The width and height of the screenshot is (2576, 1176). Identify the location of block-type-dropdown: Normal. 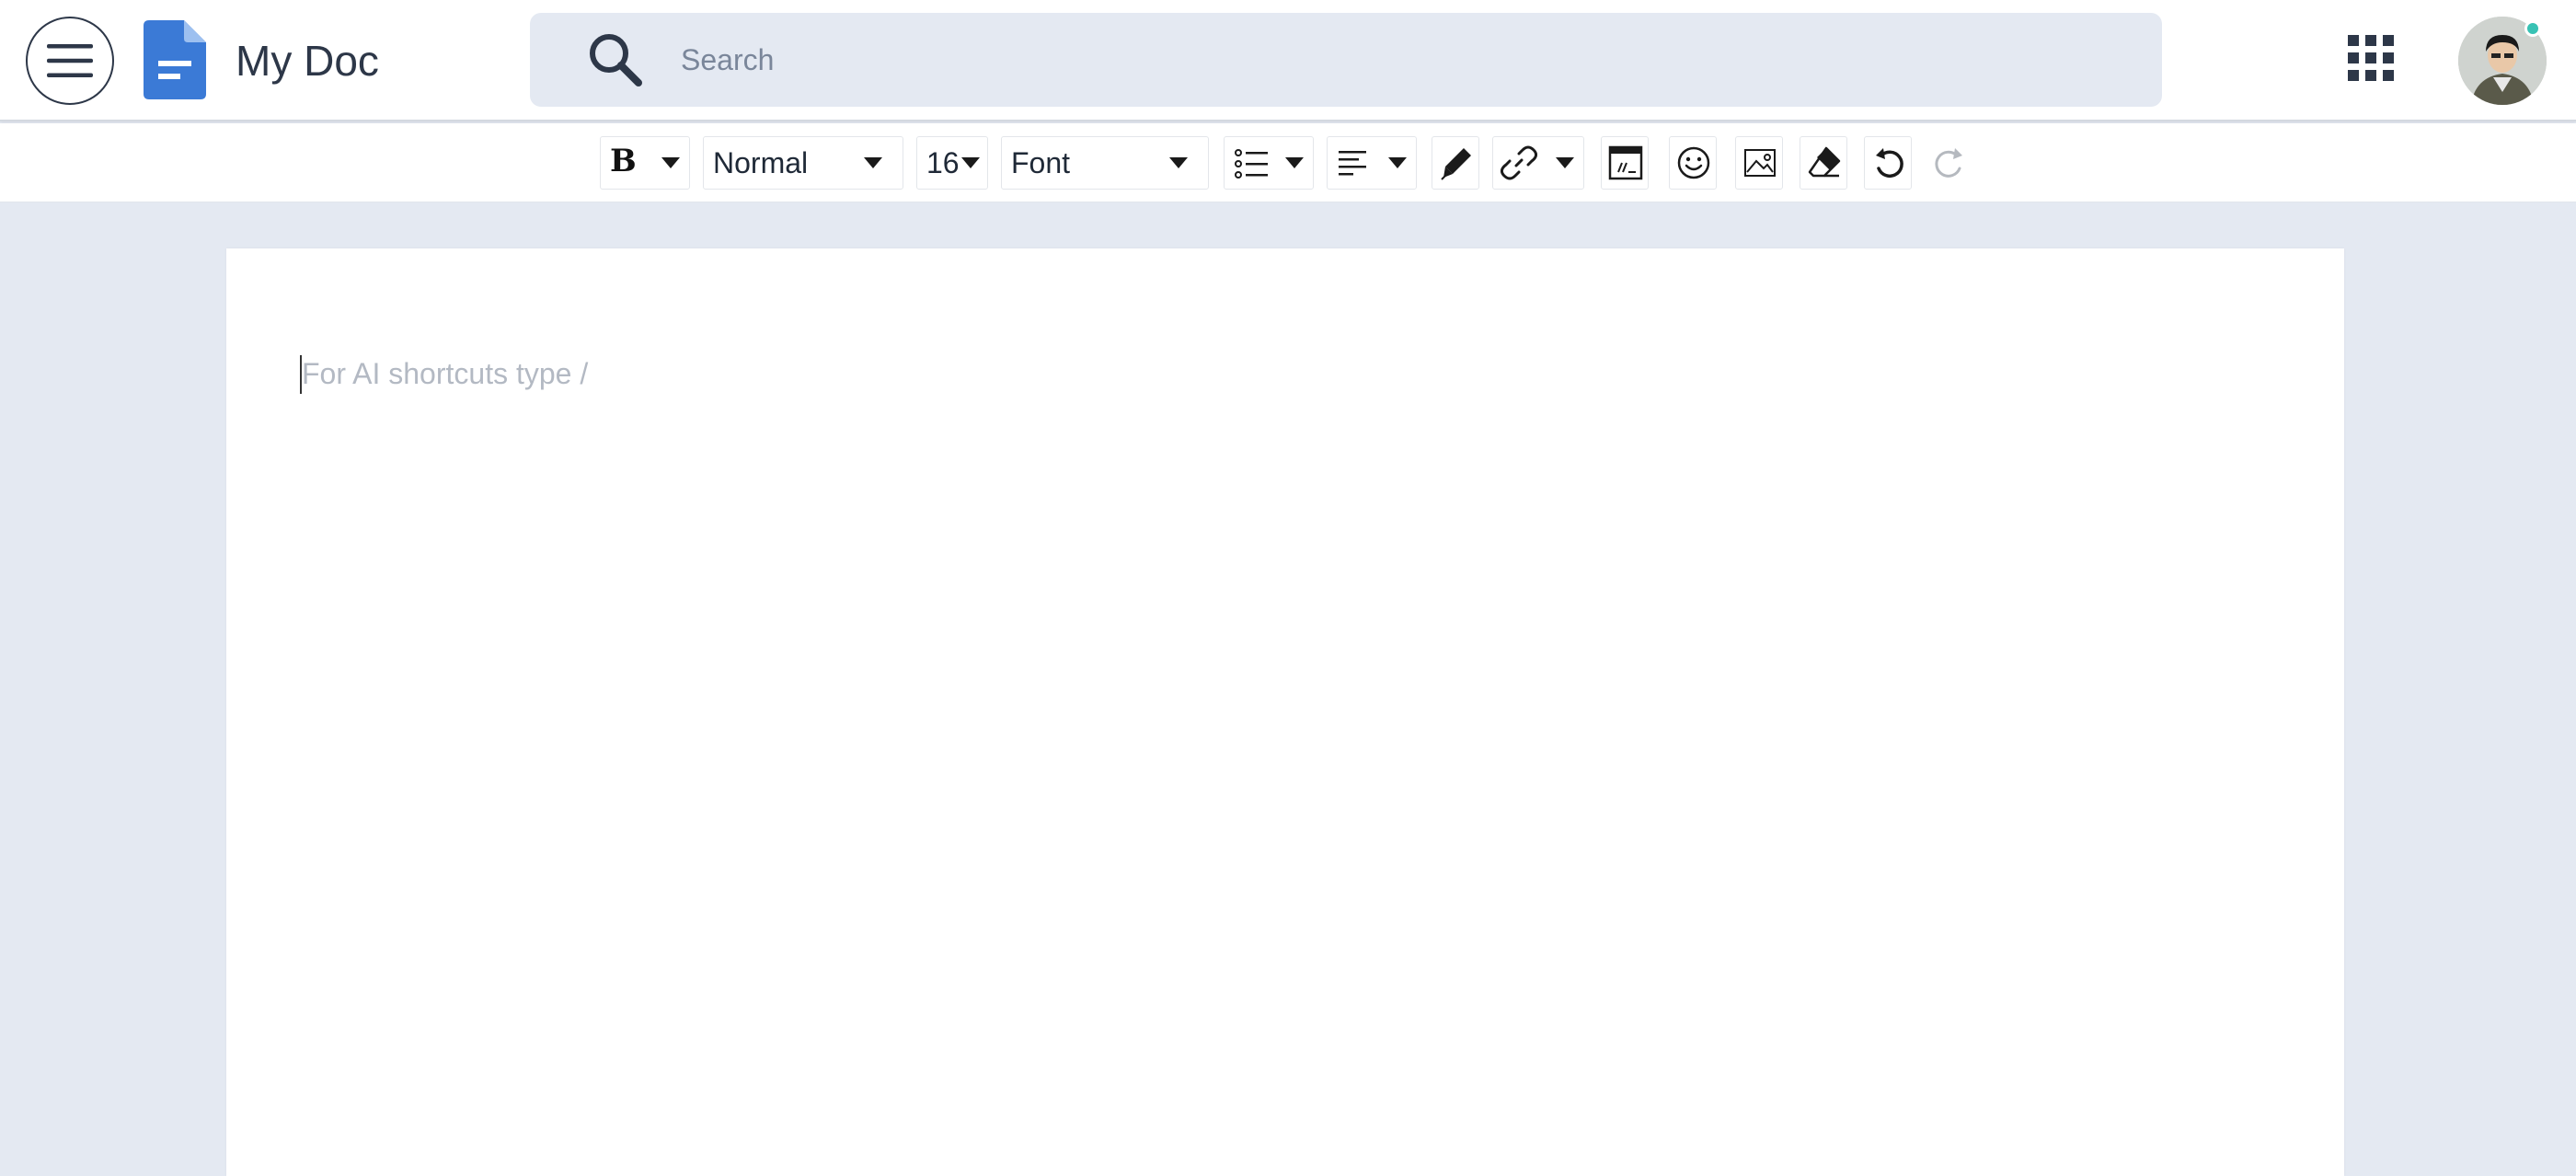
(803, 163).